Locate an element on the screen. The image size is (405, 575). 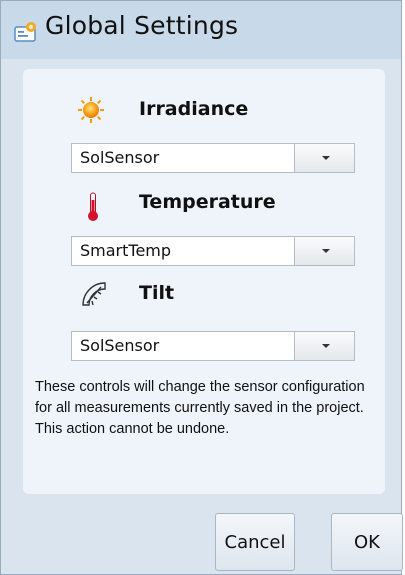
tilt-label: Tilt is located at coordinates (157, 293).